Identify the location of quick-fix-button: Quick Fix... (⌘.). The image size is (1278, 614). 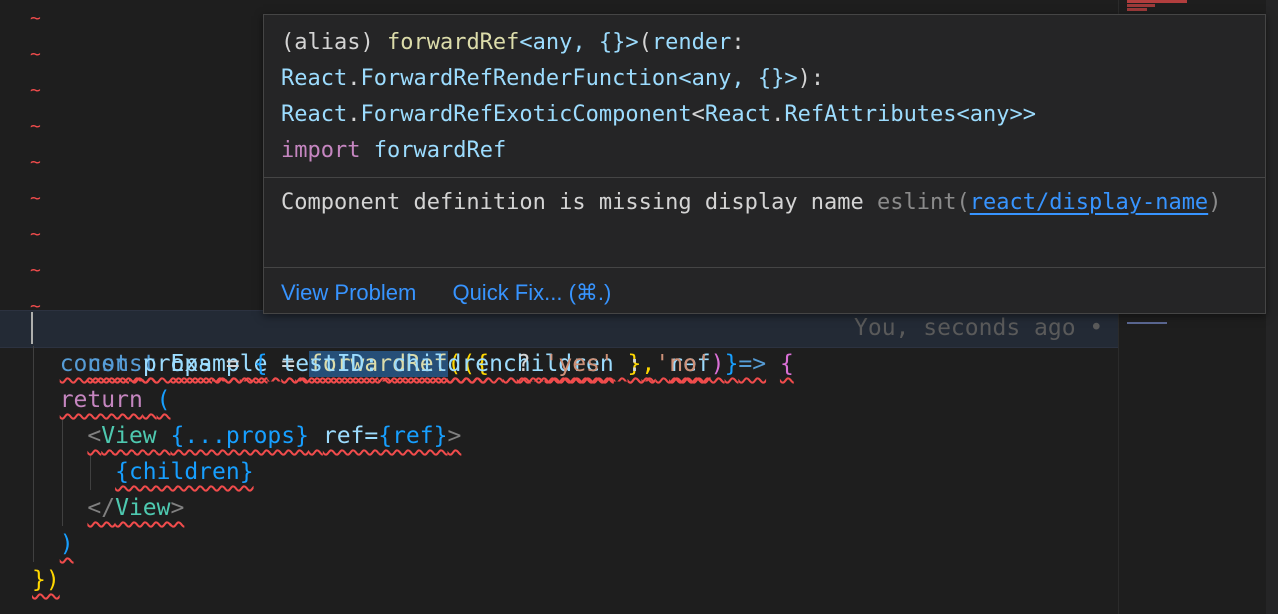
(531, 292).